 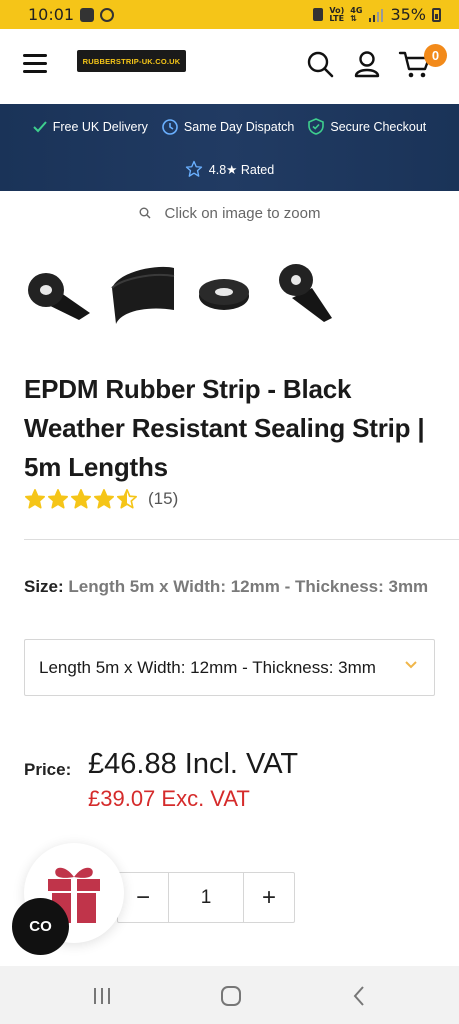 I want to click on price-label: Price:, so click(x=48, y=769).